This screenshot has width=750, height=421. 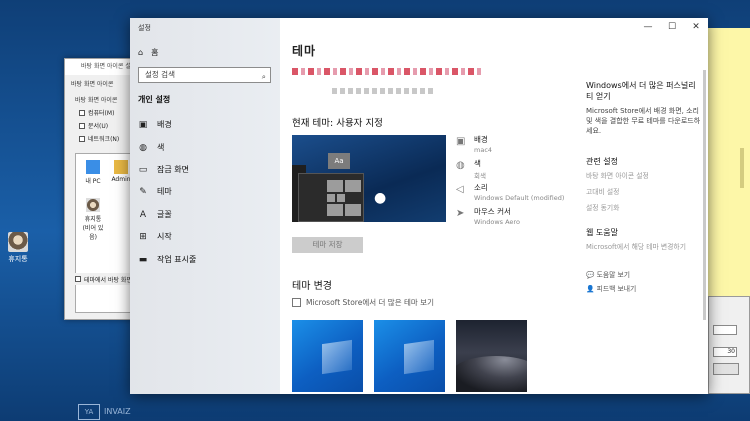 I want to click on nav-item-label: 테마, so click(x=164, y=191).